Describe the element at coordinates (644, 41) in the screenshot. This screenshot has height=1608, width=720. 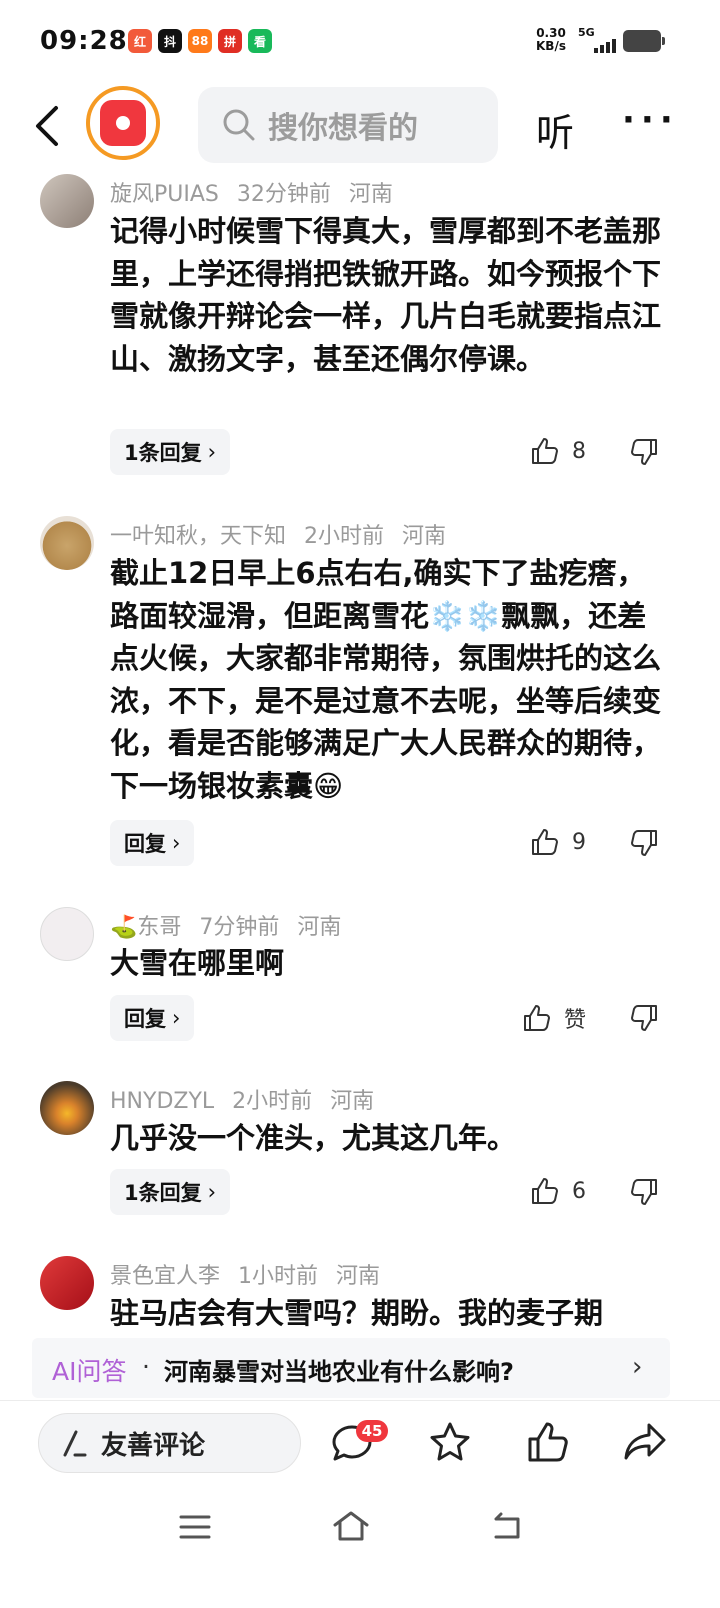
I see `battery-icon` at that location.